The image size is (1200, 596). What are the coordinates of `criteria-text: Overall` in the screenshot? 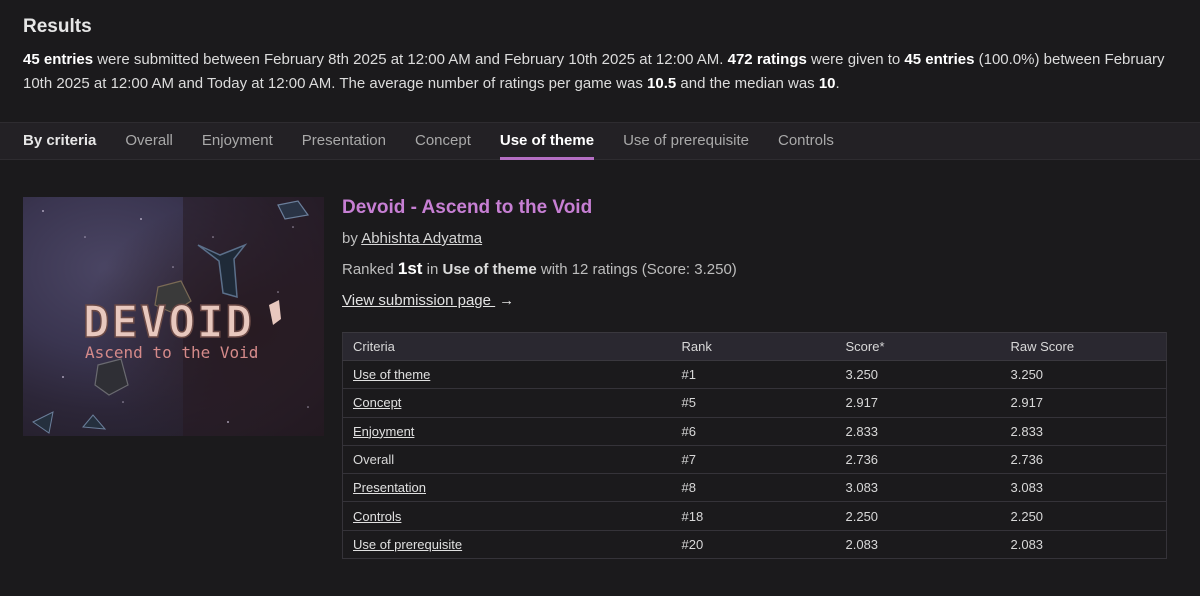 It's located at (507, 460).